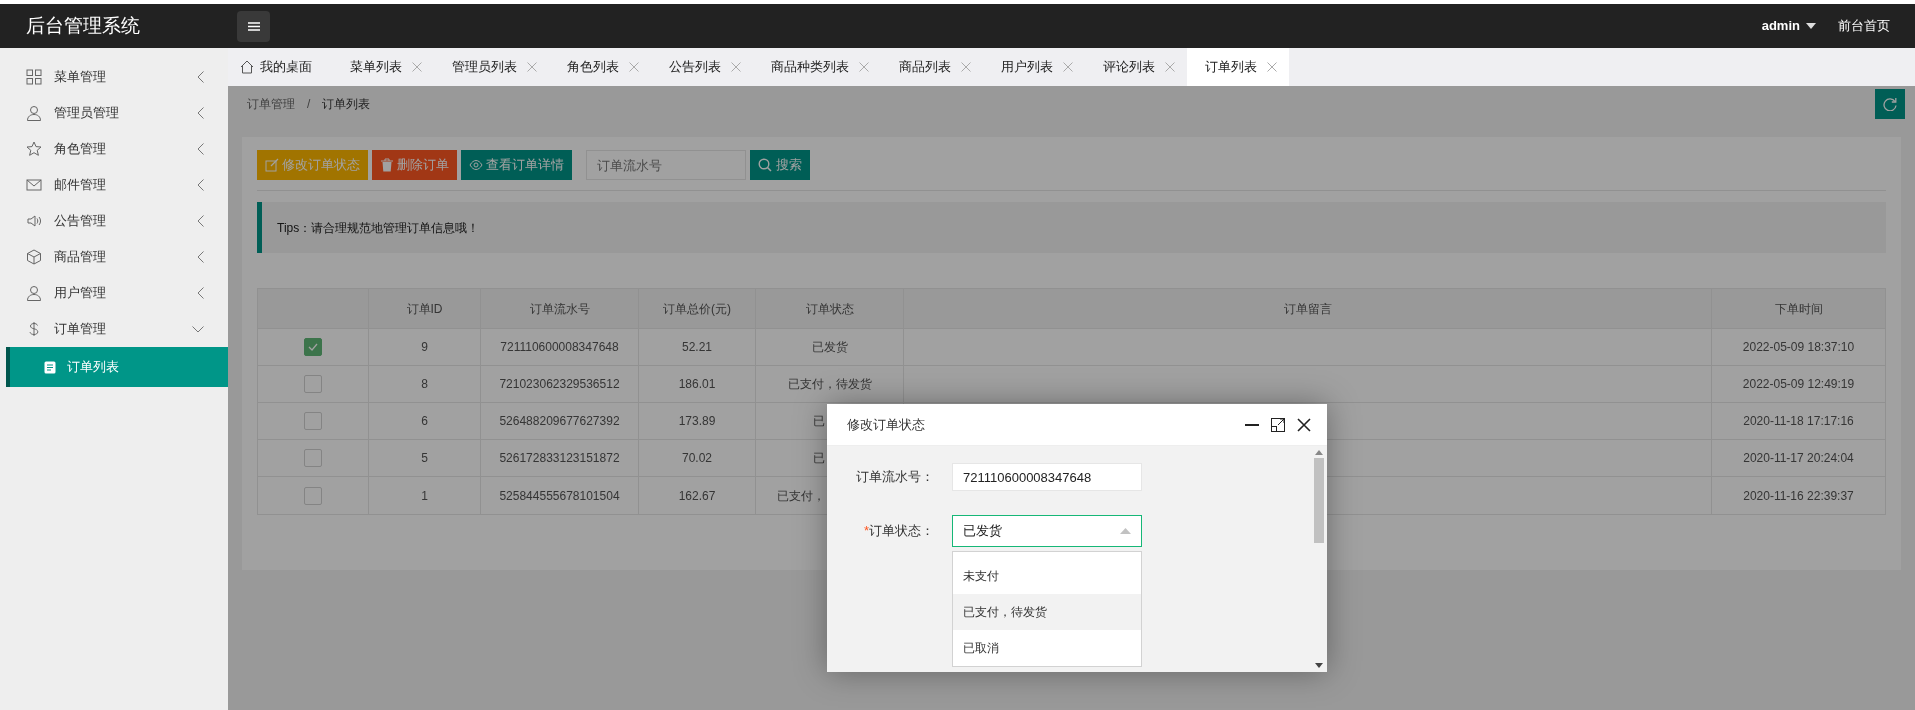 The image size is (1915, 710). What do you see at coordinates (346, 104) in the screenshot?
I see `breadcrumb-link: 订单列表` at bounding box center [346, 104].